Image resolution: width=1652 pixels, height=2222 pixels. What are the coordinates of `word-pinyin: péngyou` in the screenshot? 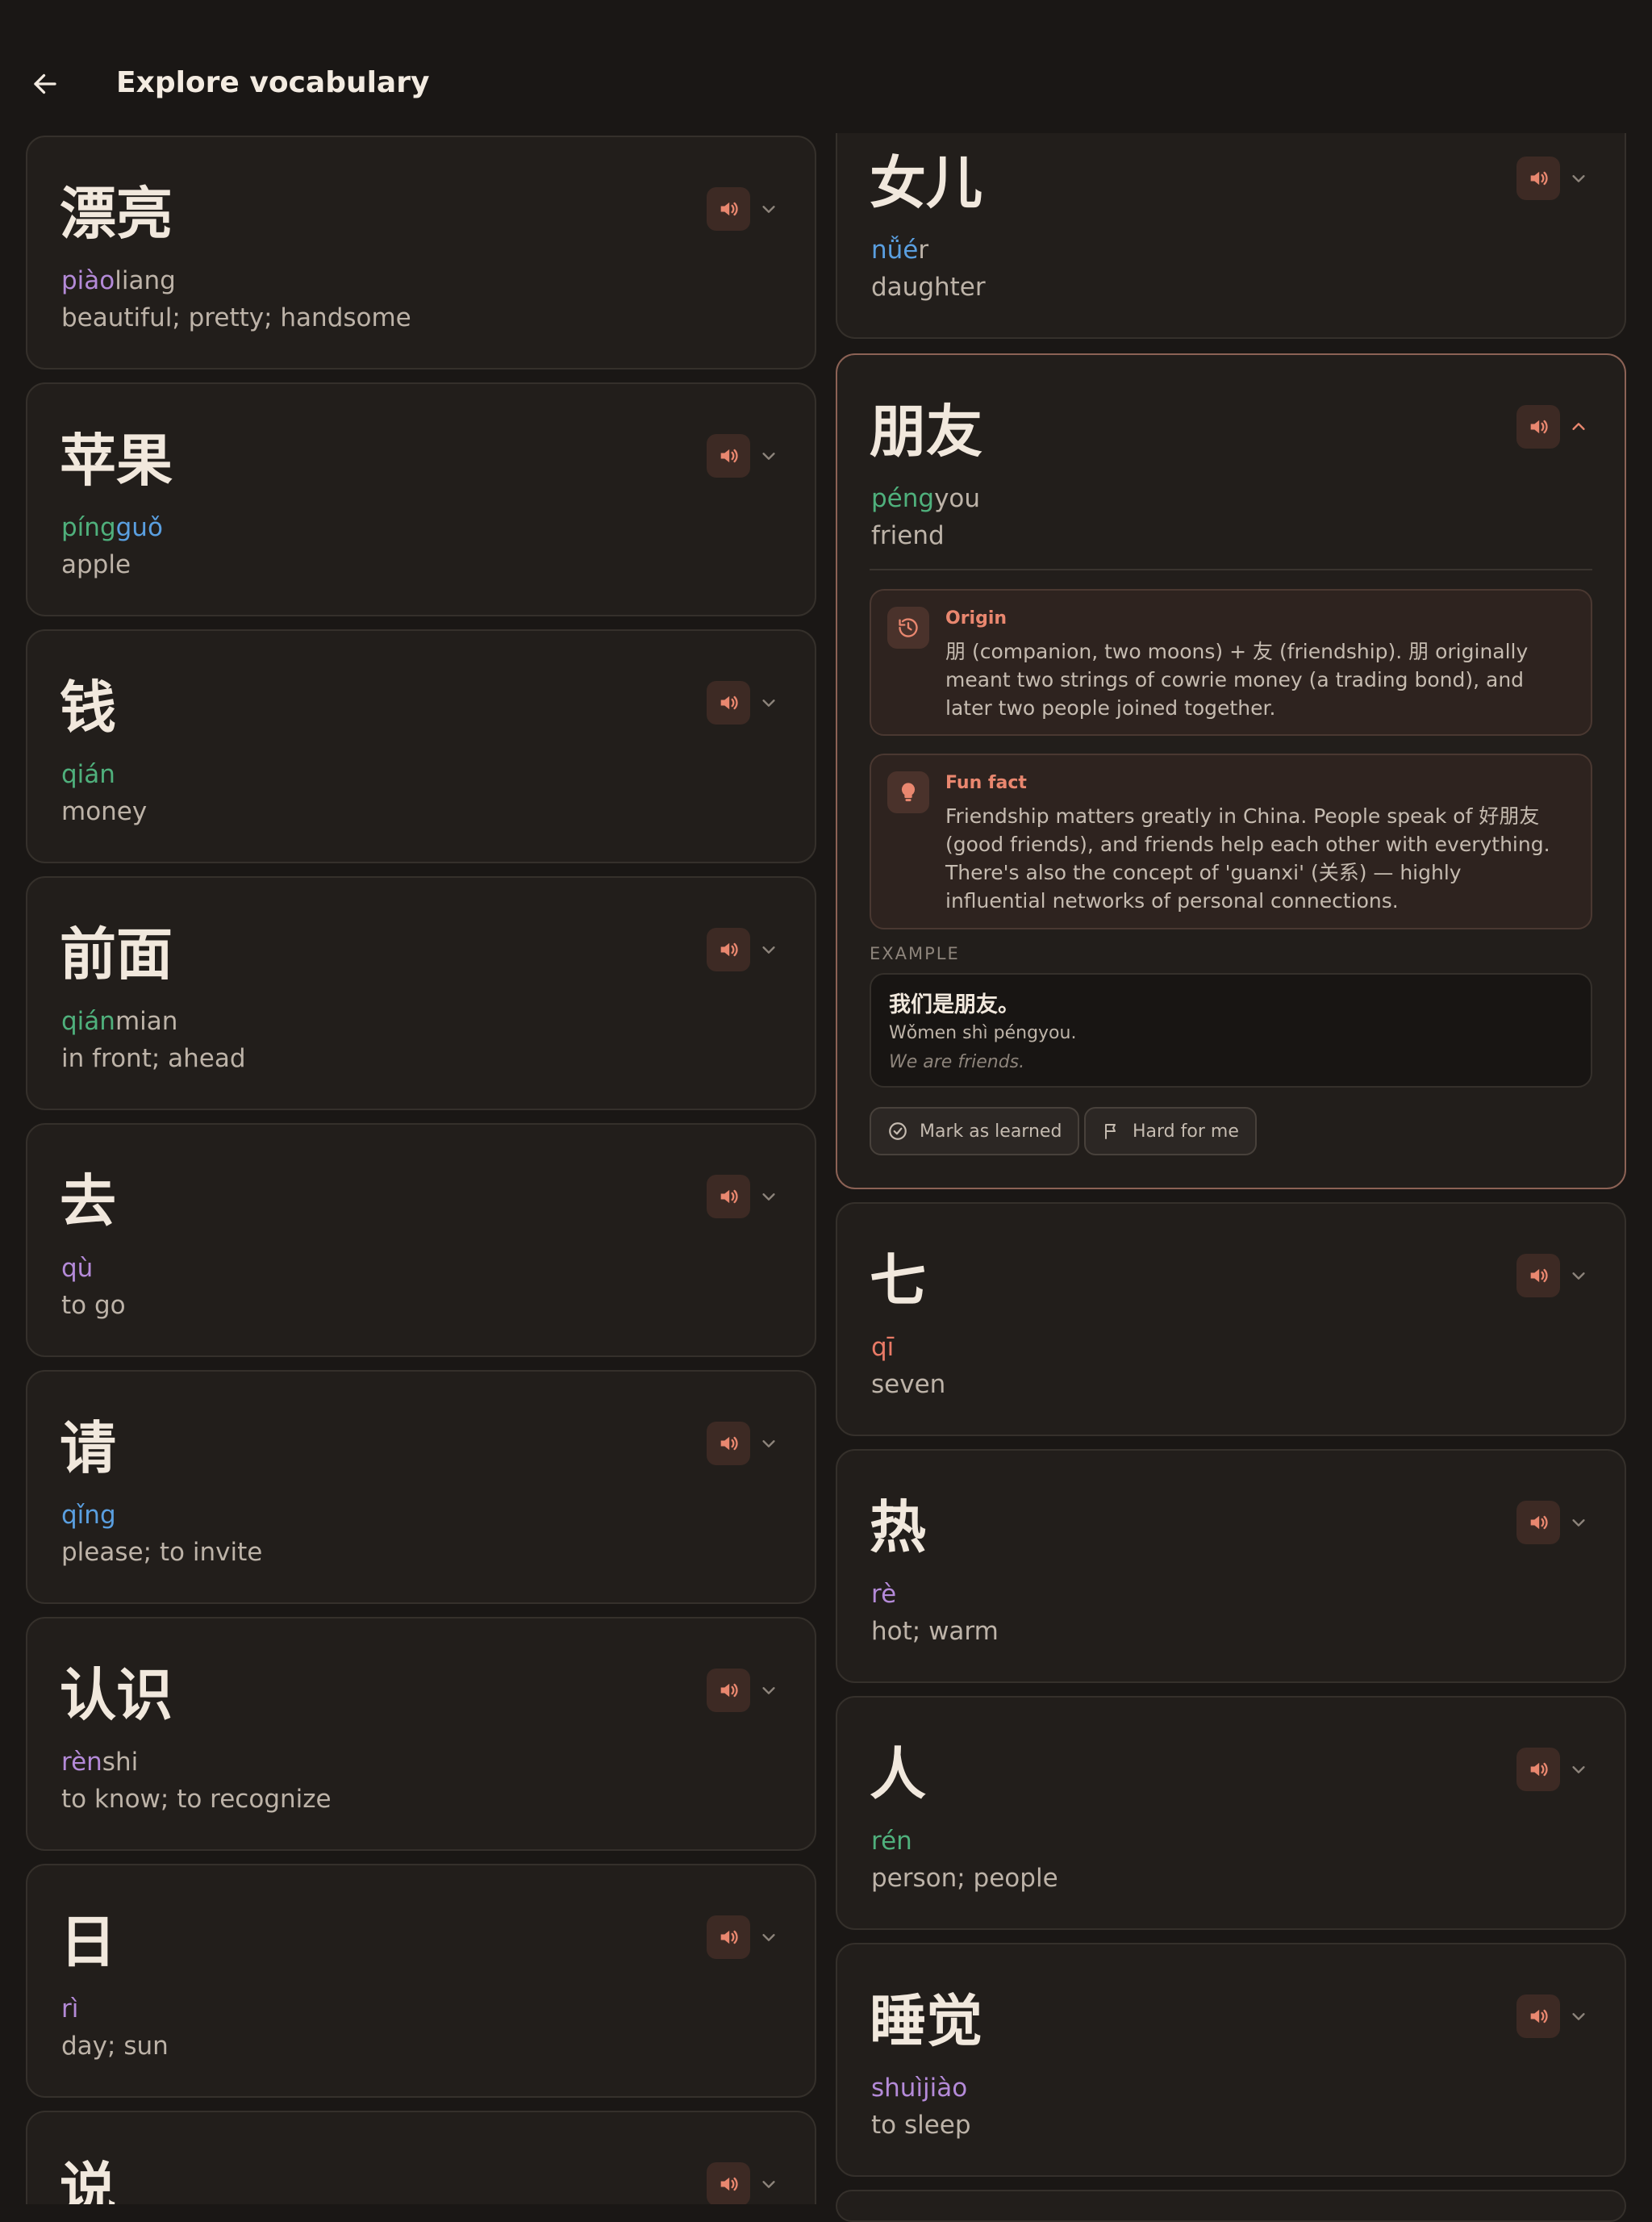 It's located at (926, 498).